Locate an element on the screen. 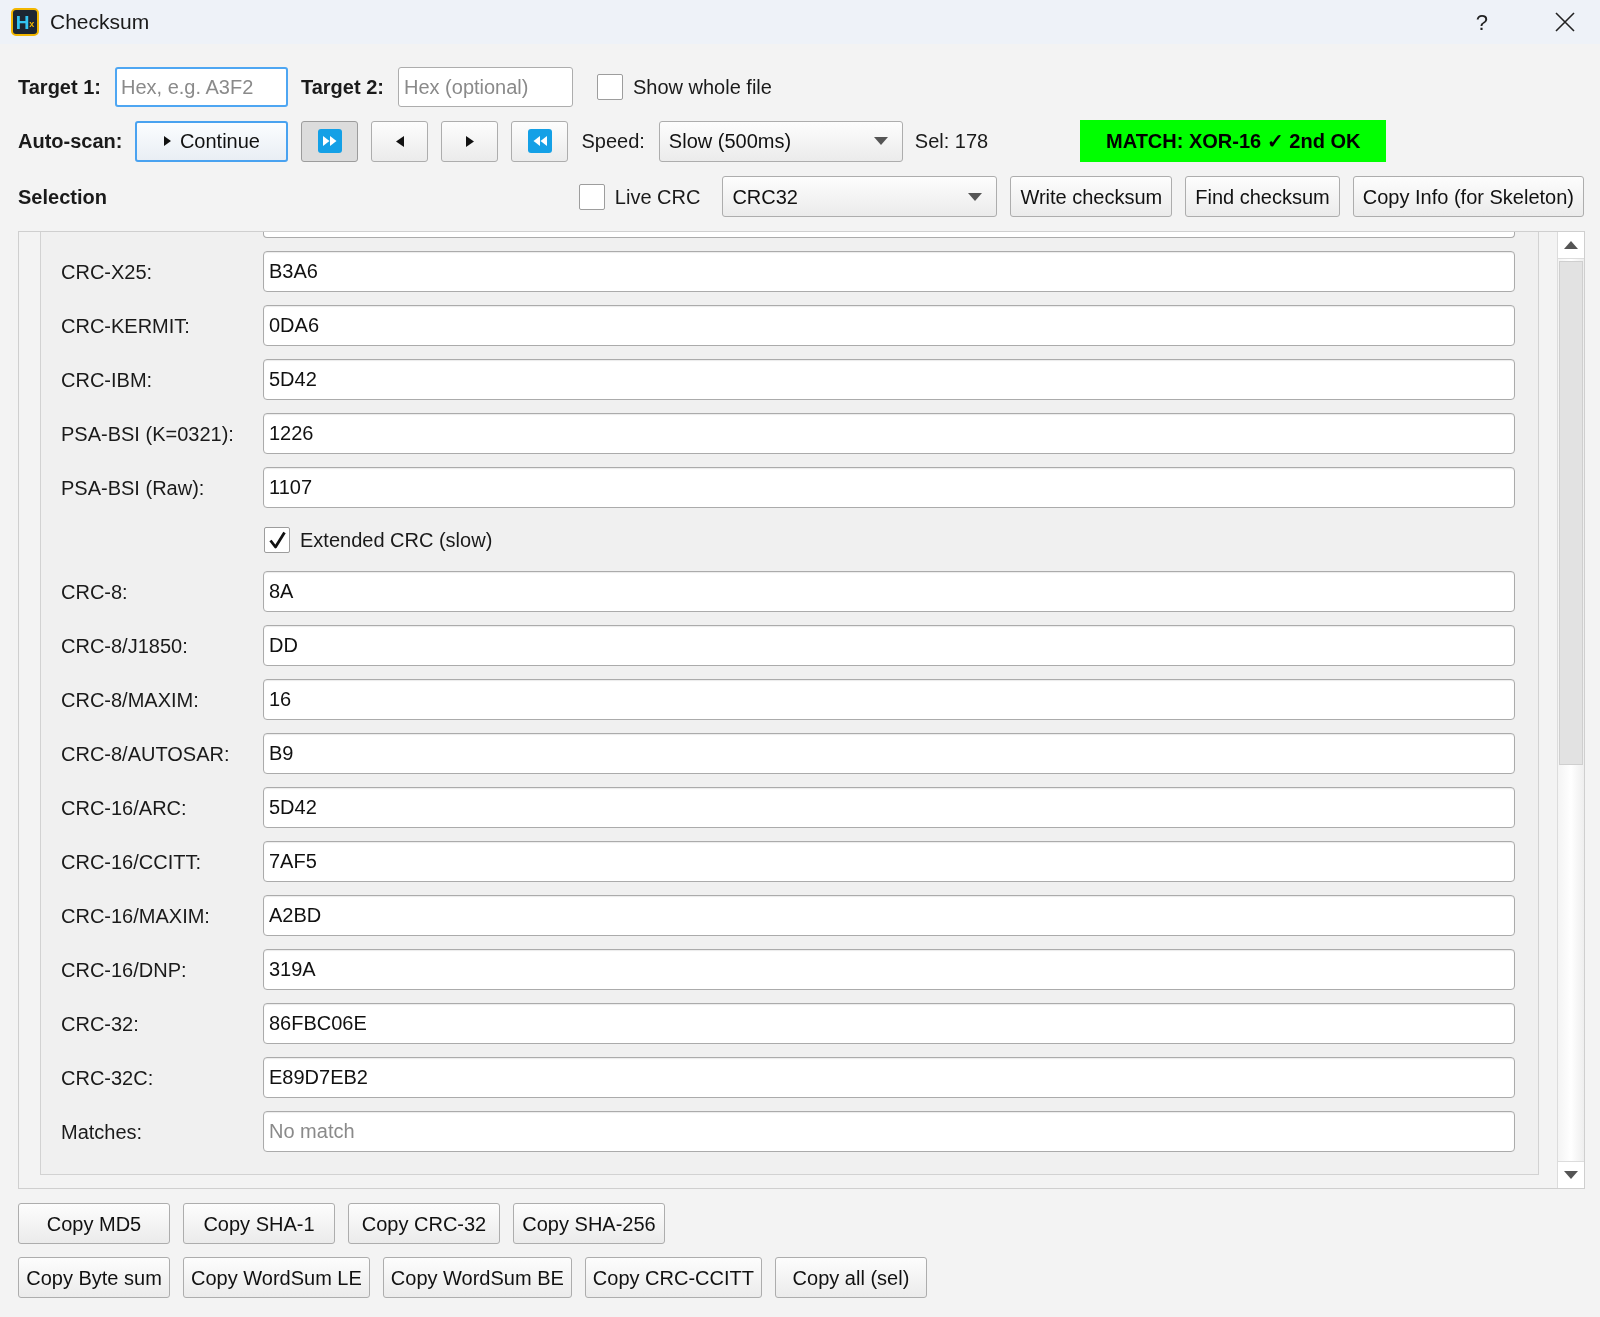  field-label: CRC-16/ARC: is located at coordinates (124, 808).